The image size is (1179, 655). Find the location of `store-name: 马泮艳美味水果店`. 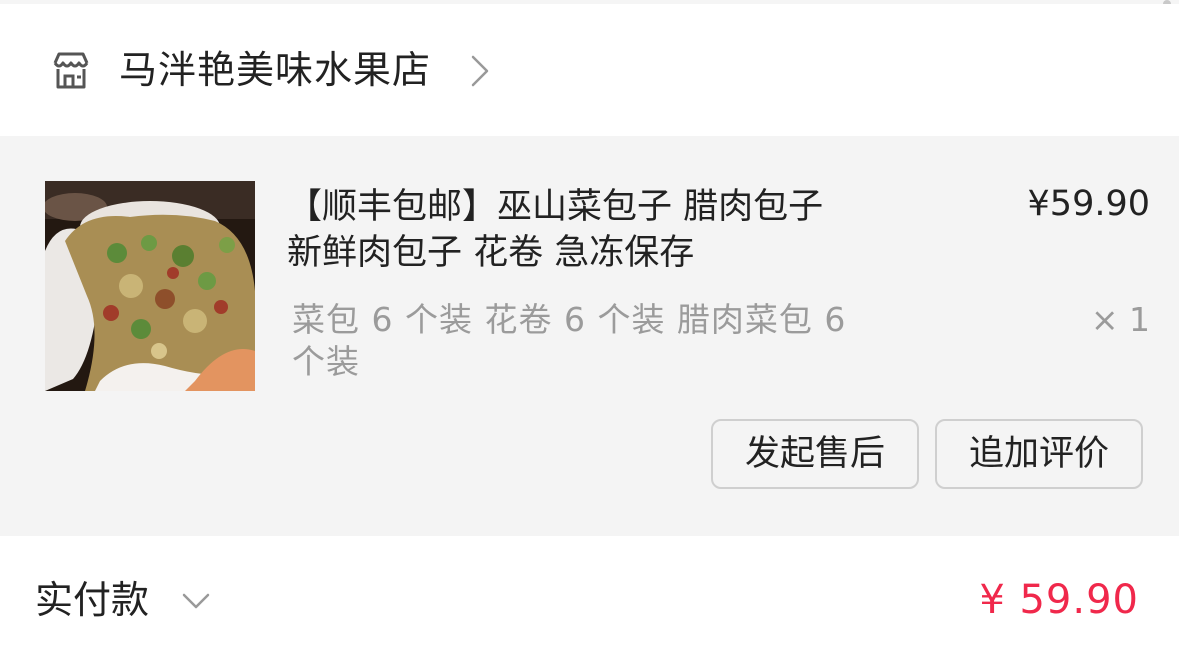

store-name: 马泮艳美味水果店 is located at coordinates (275, 70).